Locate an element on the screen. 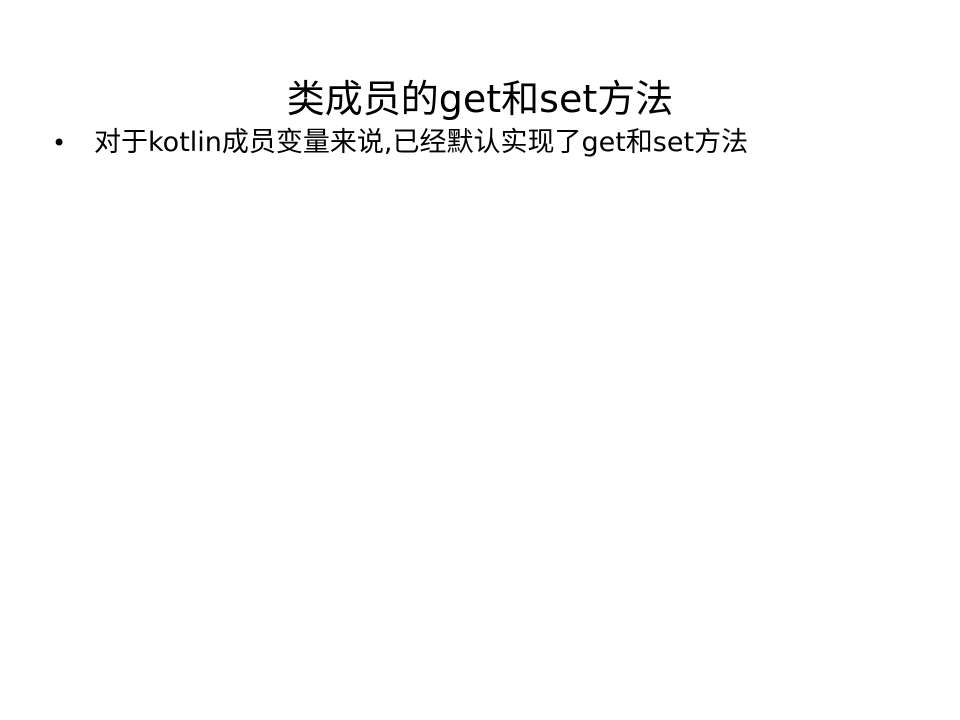  bullet-list: • 对于kotlin成员变量来说,已经默认实现了get和set方法 is located at coordinates (482, 143).